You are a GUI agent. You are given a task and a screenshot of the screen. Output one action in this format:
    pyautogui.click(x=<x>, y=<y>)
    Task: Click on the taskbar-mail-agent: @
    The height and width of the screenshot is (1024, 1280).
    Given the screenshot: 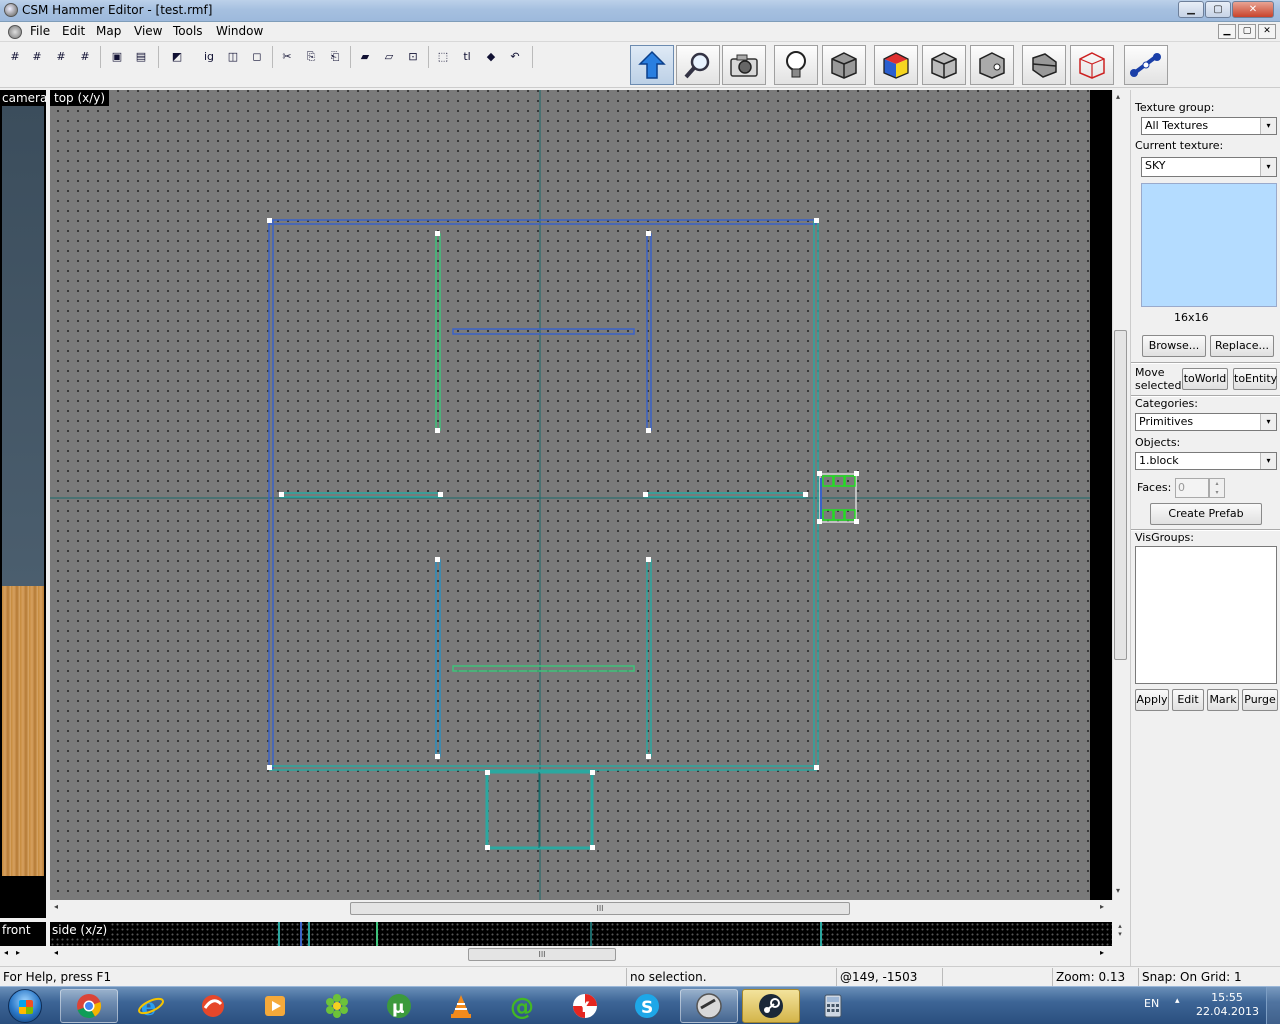 What is the action you would take?
    pyautogui.click(x=523, y=1006)
    